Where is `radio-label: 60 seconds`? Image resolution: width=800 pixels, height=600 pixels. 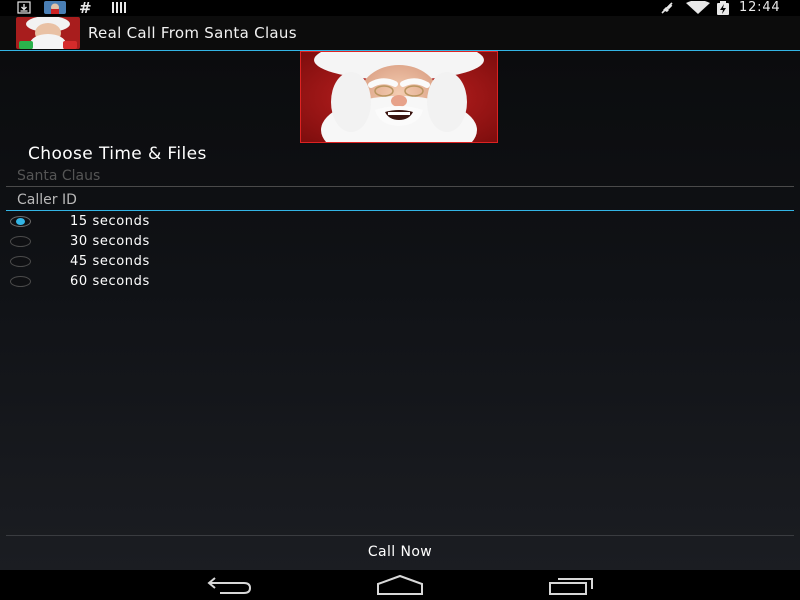
radio-label: 60 seconds is located at coordinates (110, 281).